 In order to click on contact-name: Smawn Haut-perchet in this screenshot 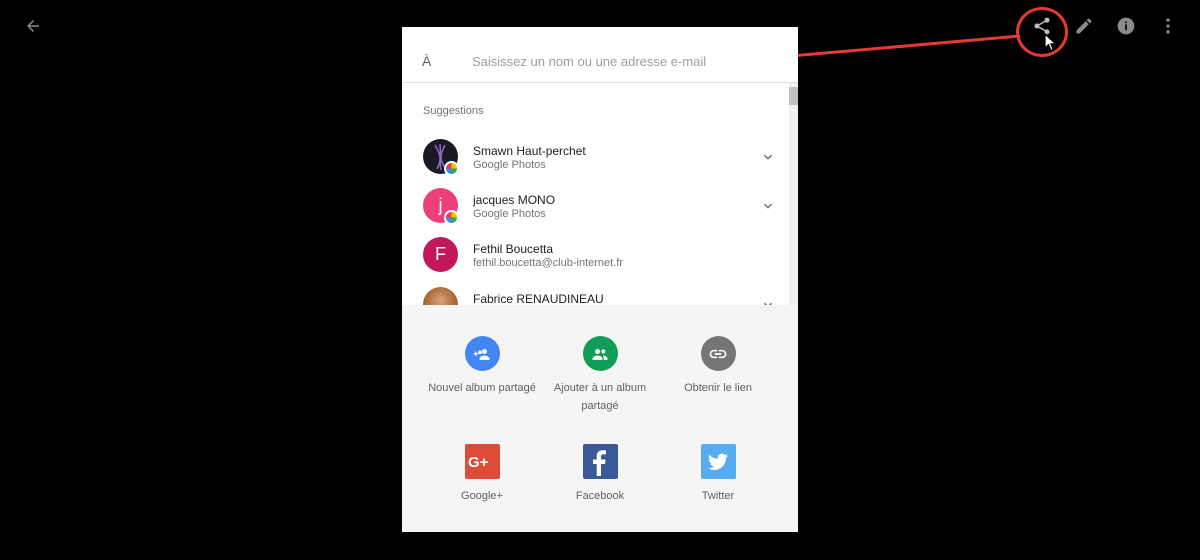, I will do `click(529, 151)`.